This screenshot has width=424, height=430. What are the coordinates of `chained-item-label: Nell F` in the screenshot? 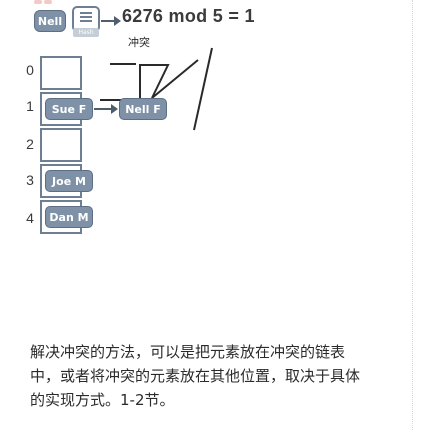 It's located at (143, 109).